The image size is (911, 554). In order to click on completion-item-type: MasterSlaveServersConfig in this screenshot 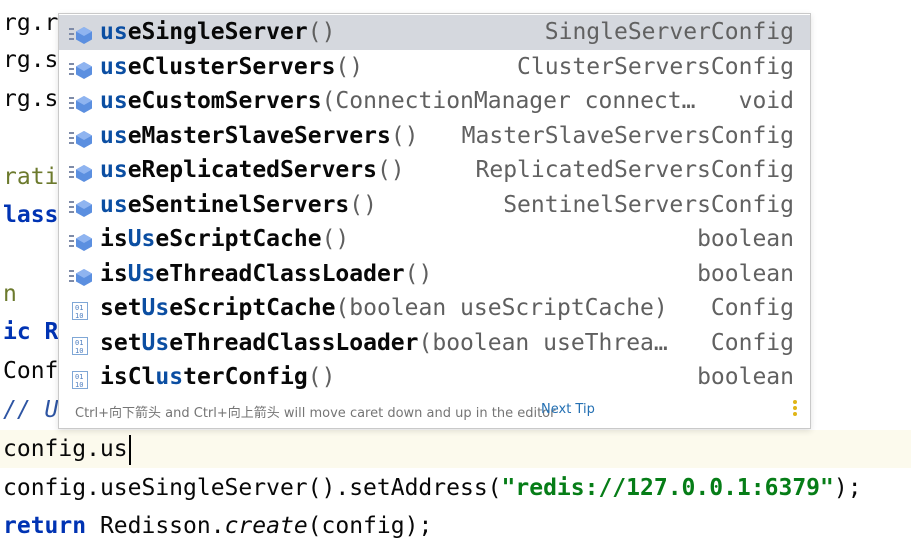, I will do `click(627, 135)`.